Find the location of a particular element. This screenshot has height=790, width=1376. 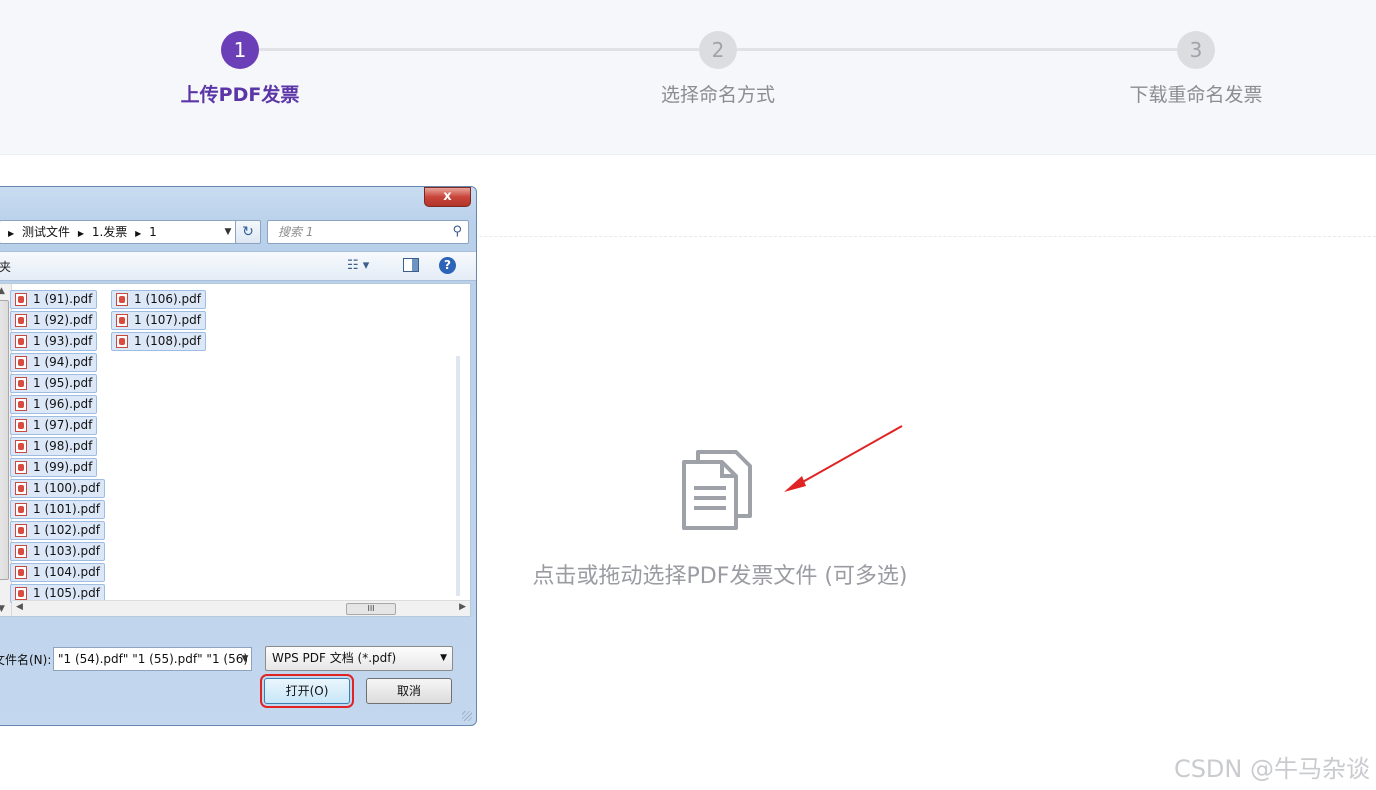

file-name: 1 (108).pdf is located at coordinates (167, 341).